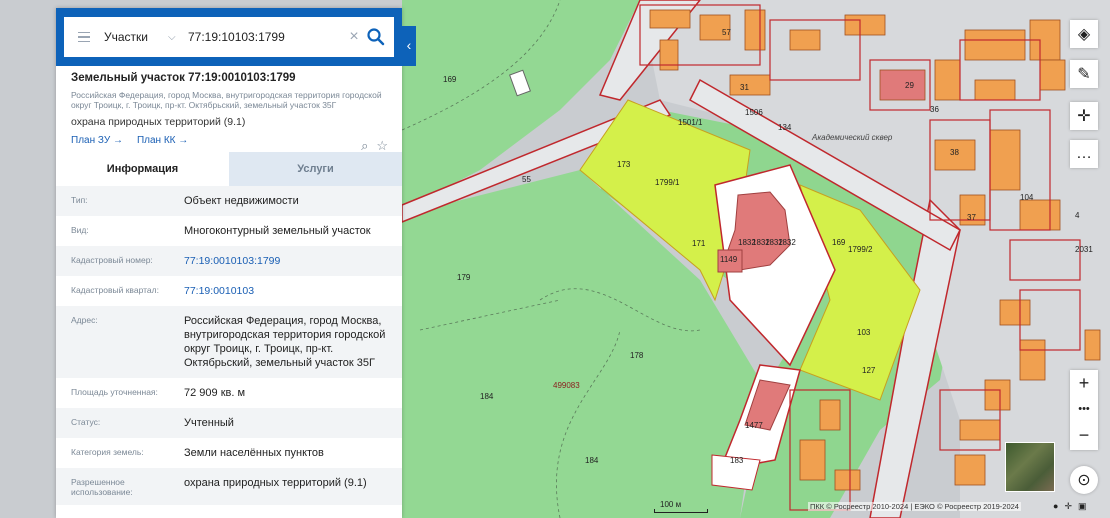 The width and height of the screenshot is (1110, 518). What do you see at coordinates (142, 169) in the screenshot?
I see `tab-information: Информация` at bounding box center [142, 169].